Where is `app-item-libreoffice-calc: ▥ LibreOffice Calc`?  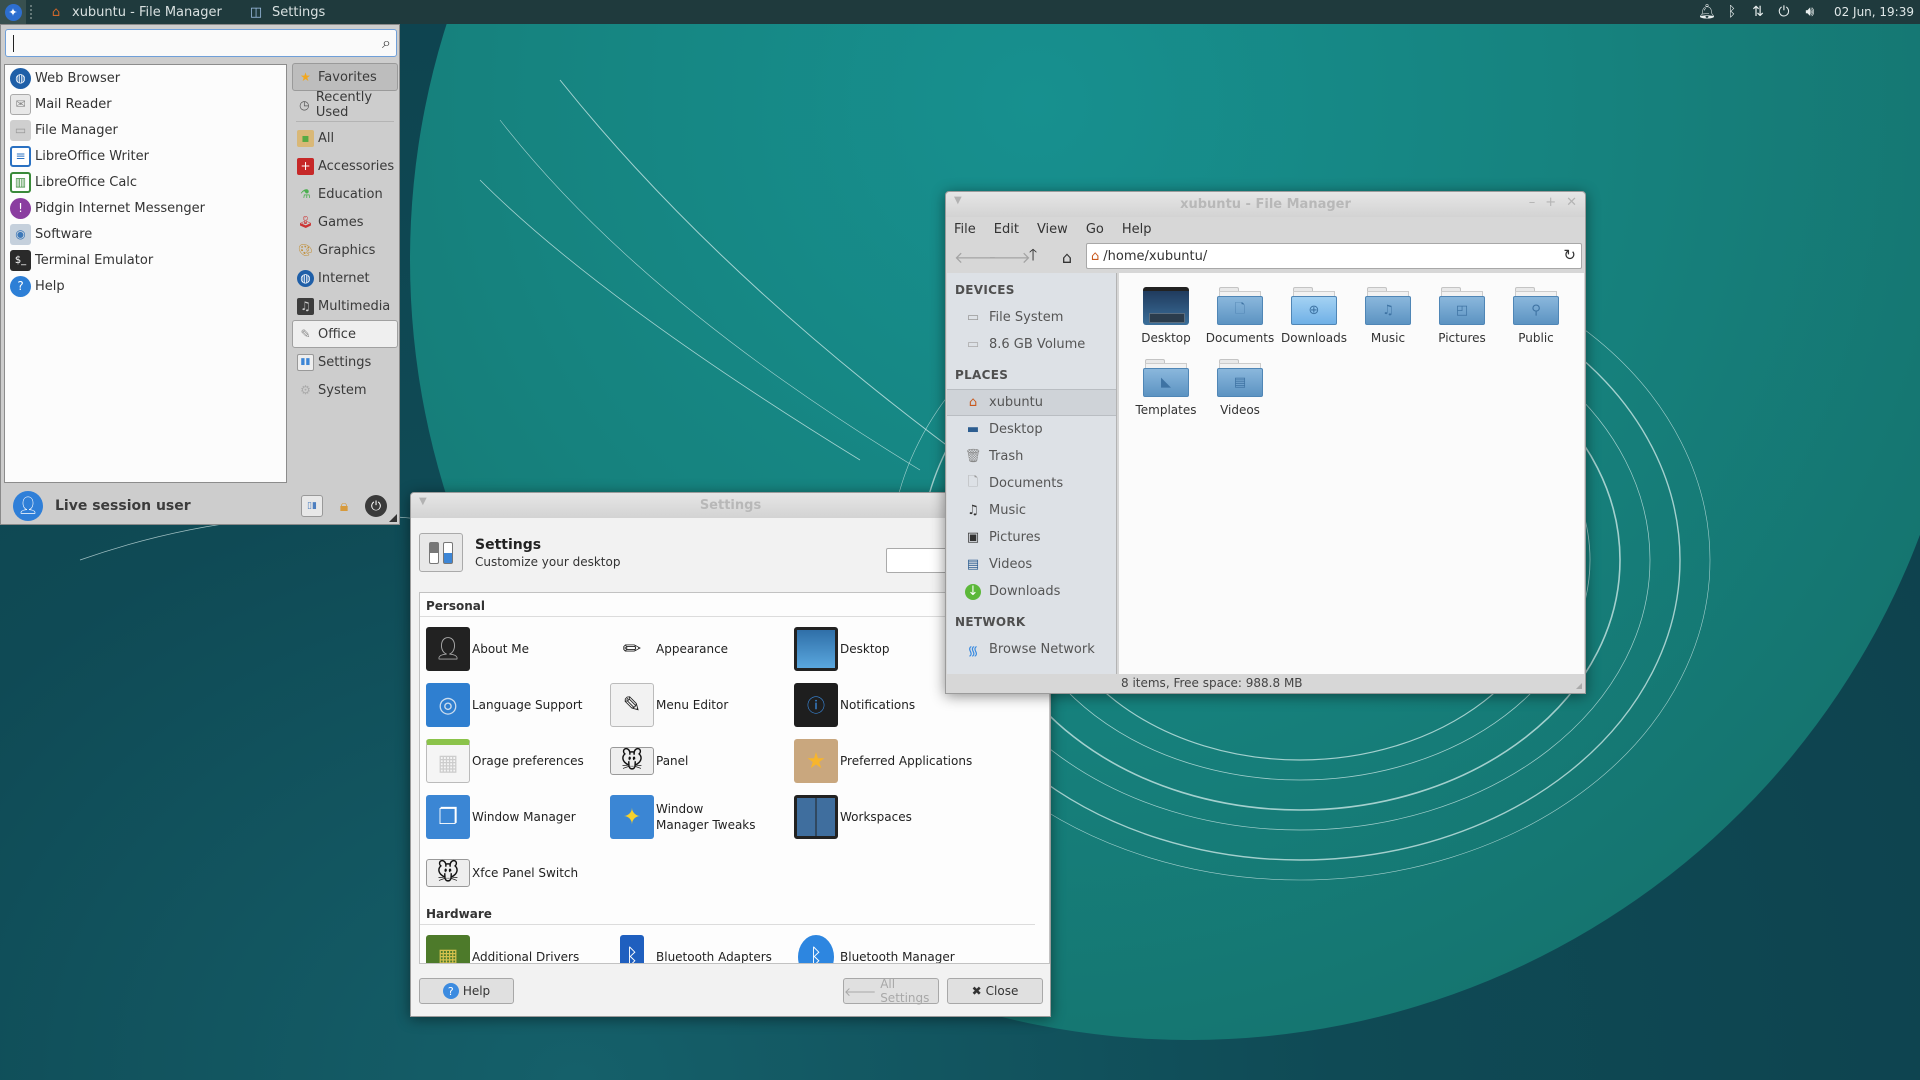 app-item-libreoffice-calc: ▥ LibreOffice Calc is located at coordinates (145, 182).